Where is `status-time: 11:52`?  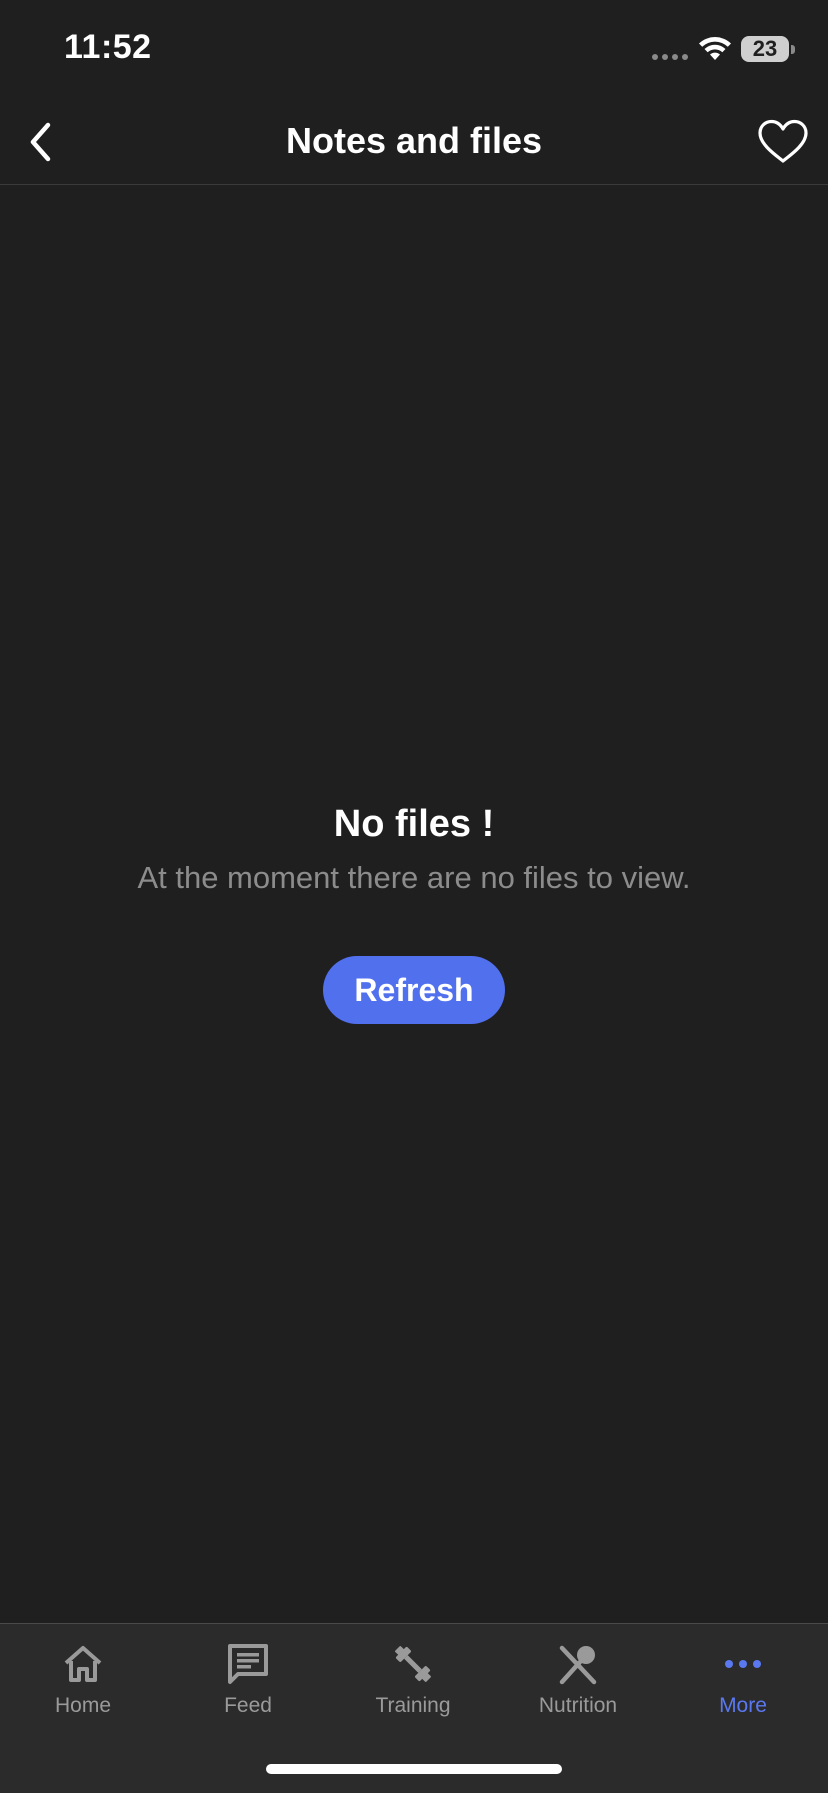 status-time: 11:52 is located at coordinates (108, 47).